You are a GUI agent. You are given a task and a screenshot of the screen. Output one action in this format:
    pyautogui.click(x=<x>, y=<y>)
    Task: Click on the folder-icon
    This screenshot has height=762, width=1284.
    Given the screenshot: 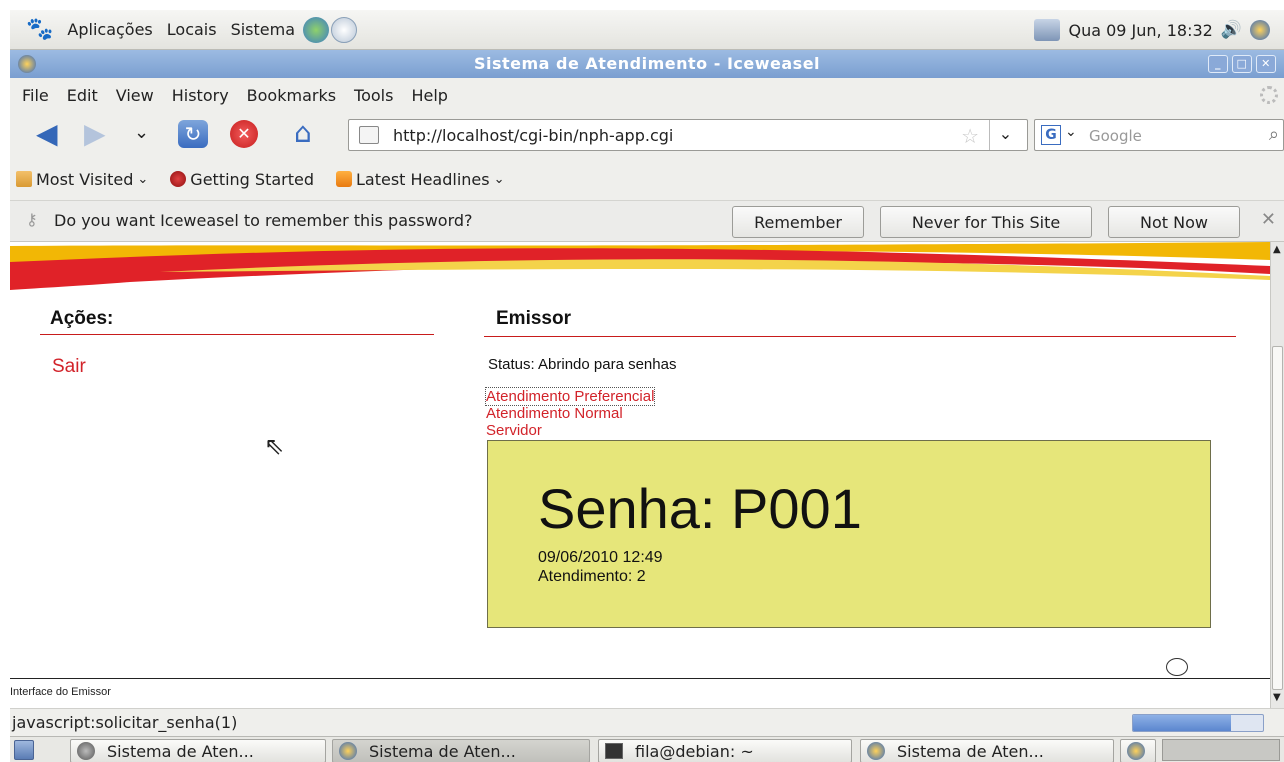 What is the action you would take?
    pyautogui.click(x=24, y=179)
    